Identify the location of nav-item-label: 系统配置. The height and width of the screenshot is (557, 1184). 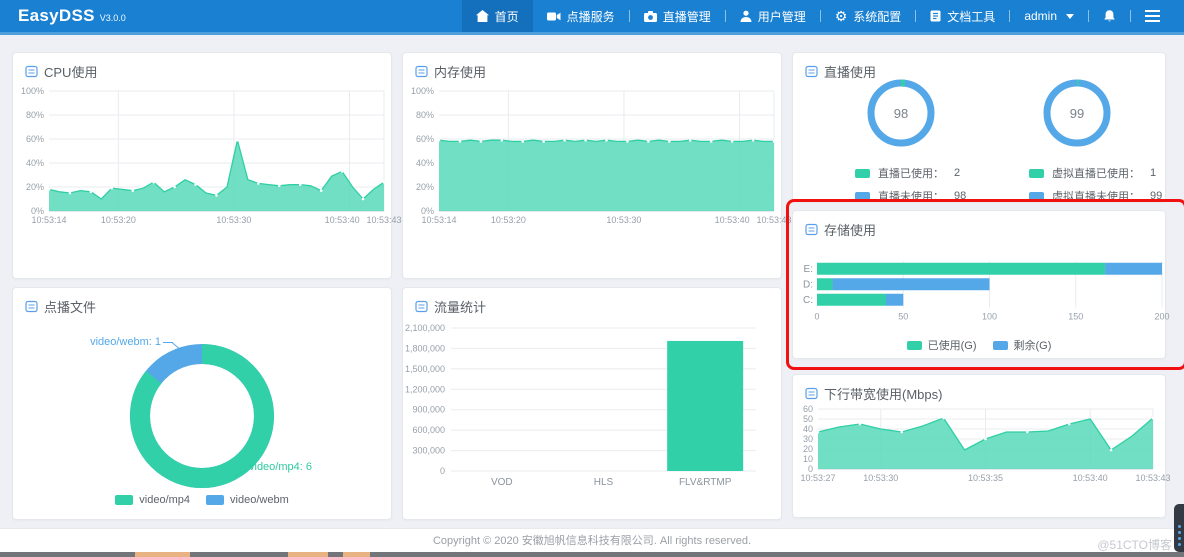
(877, 16).